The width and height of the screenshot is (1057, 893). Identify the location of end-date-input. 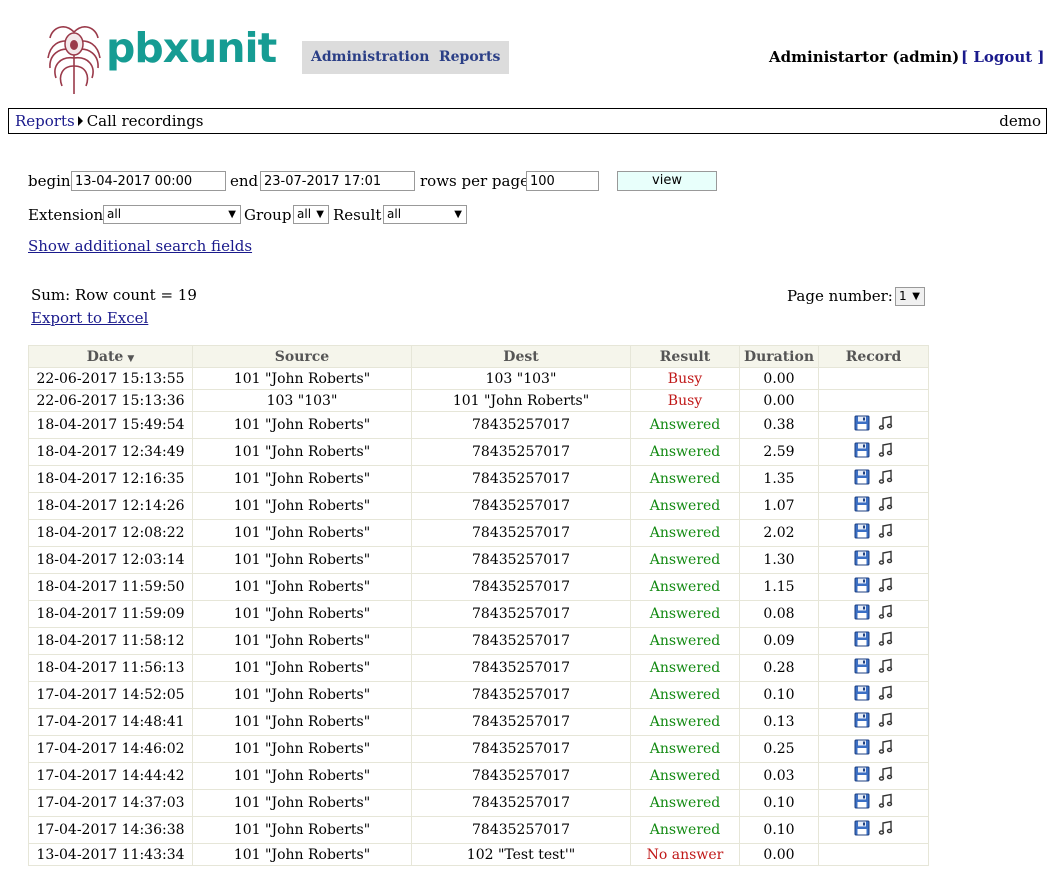
(337, 181).